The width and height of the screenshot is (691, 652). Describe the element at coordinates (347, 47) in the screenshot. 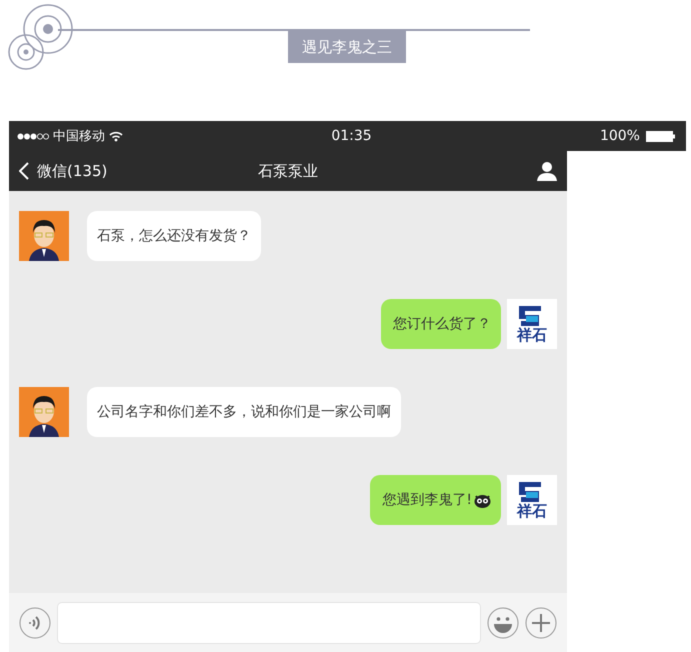

I see `banner-title: 遇见李鬼之三` at that location.